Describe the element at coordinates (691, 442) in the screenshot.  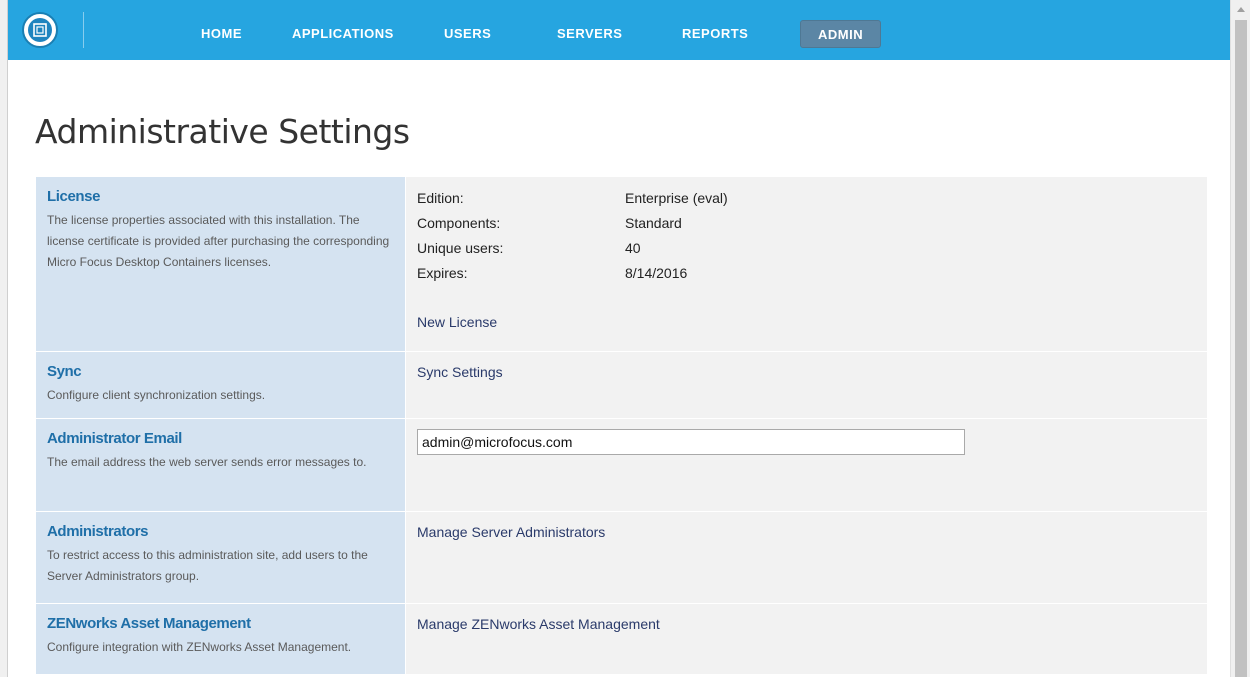
I see `admin-email-input` at that location.